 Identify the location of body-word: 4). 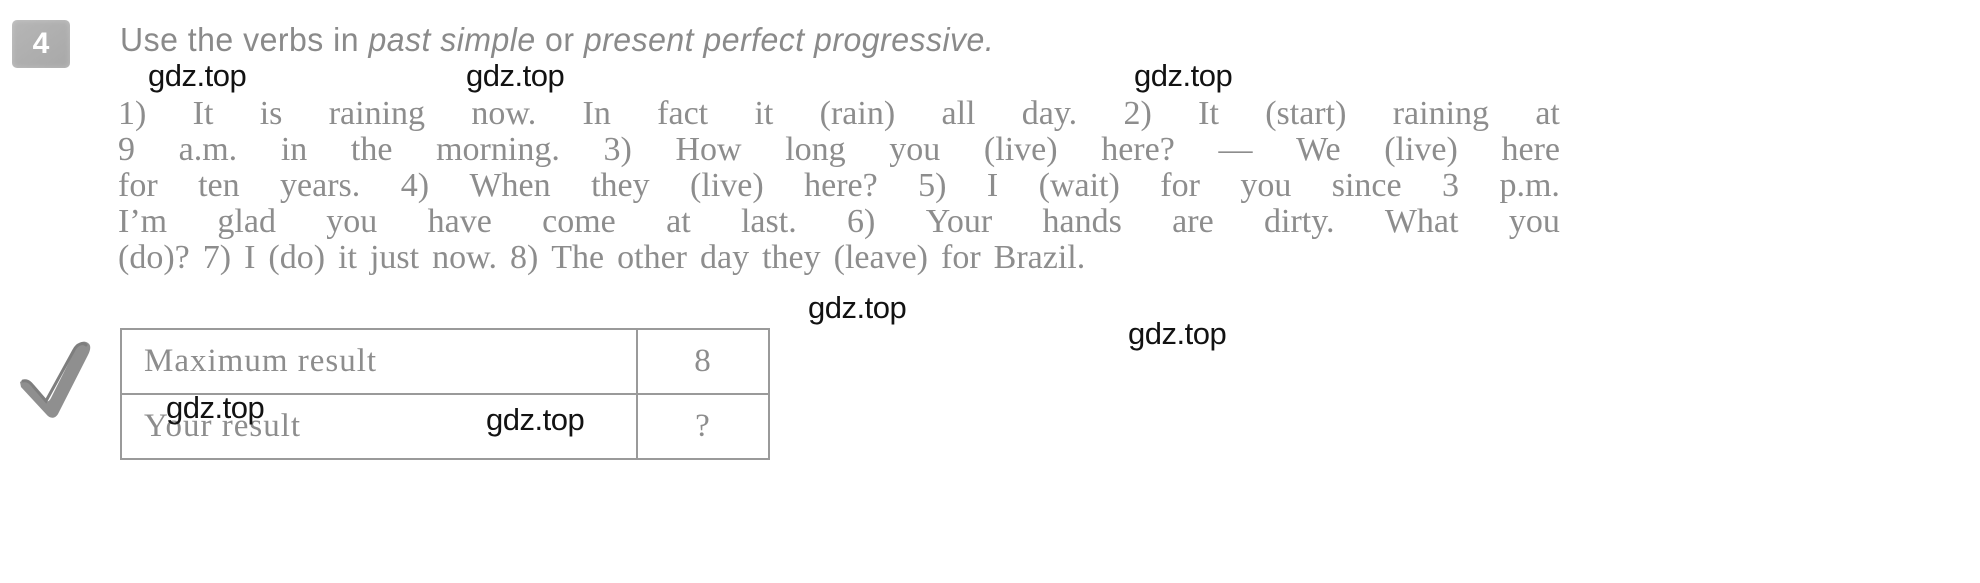
(415, 185).